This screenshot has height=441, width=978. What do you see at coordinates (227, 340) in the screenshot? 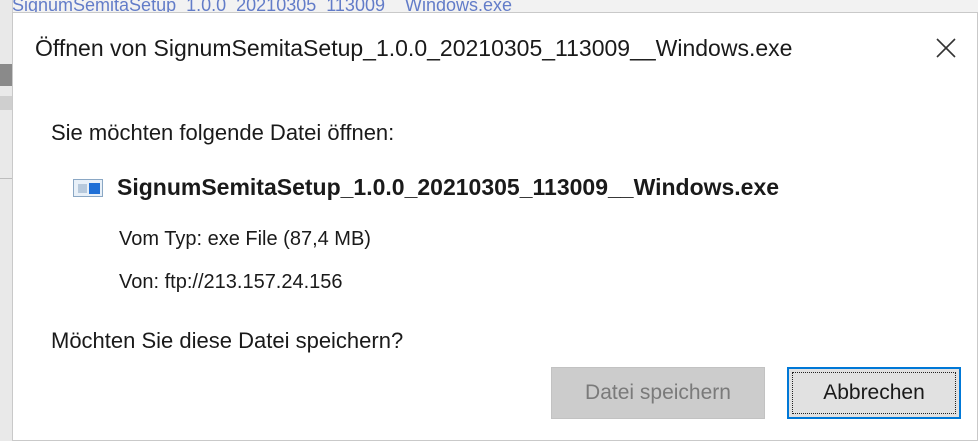
I see `save-question: Möchten Sie diese Datei speichern?` at bounding box center [227, 340].